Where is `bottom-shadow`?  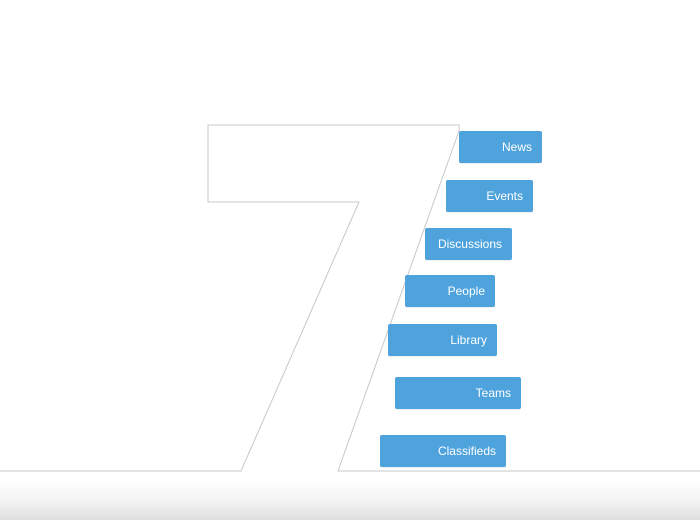 bottom-shadow is located at coordinates (350, 500).